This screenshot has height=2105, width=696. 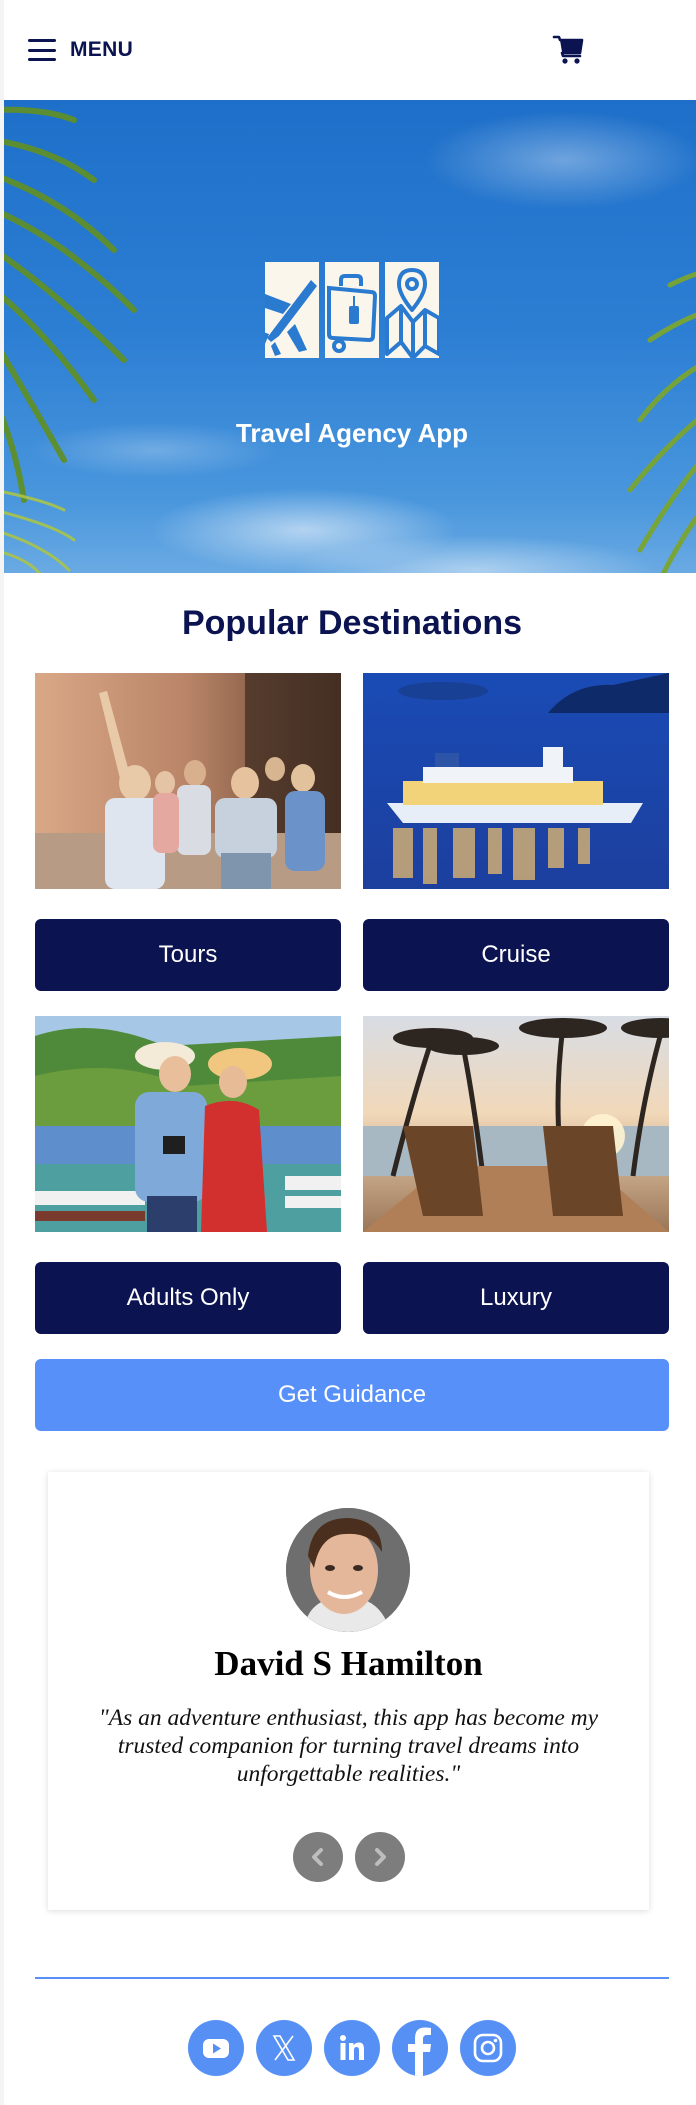 I want to click on cruise-button: Cruise, so click(x=516, y=955).